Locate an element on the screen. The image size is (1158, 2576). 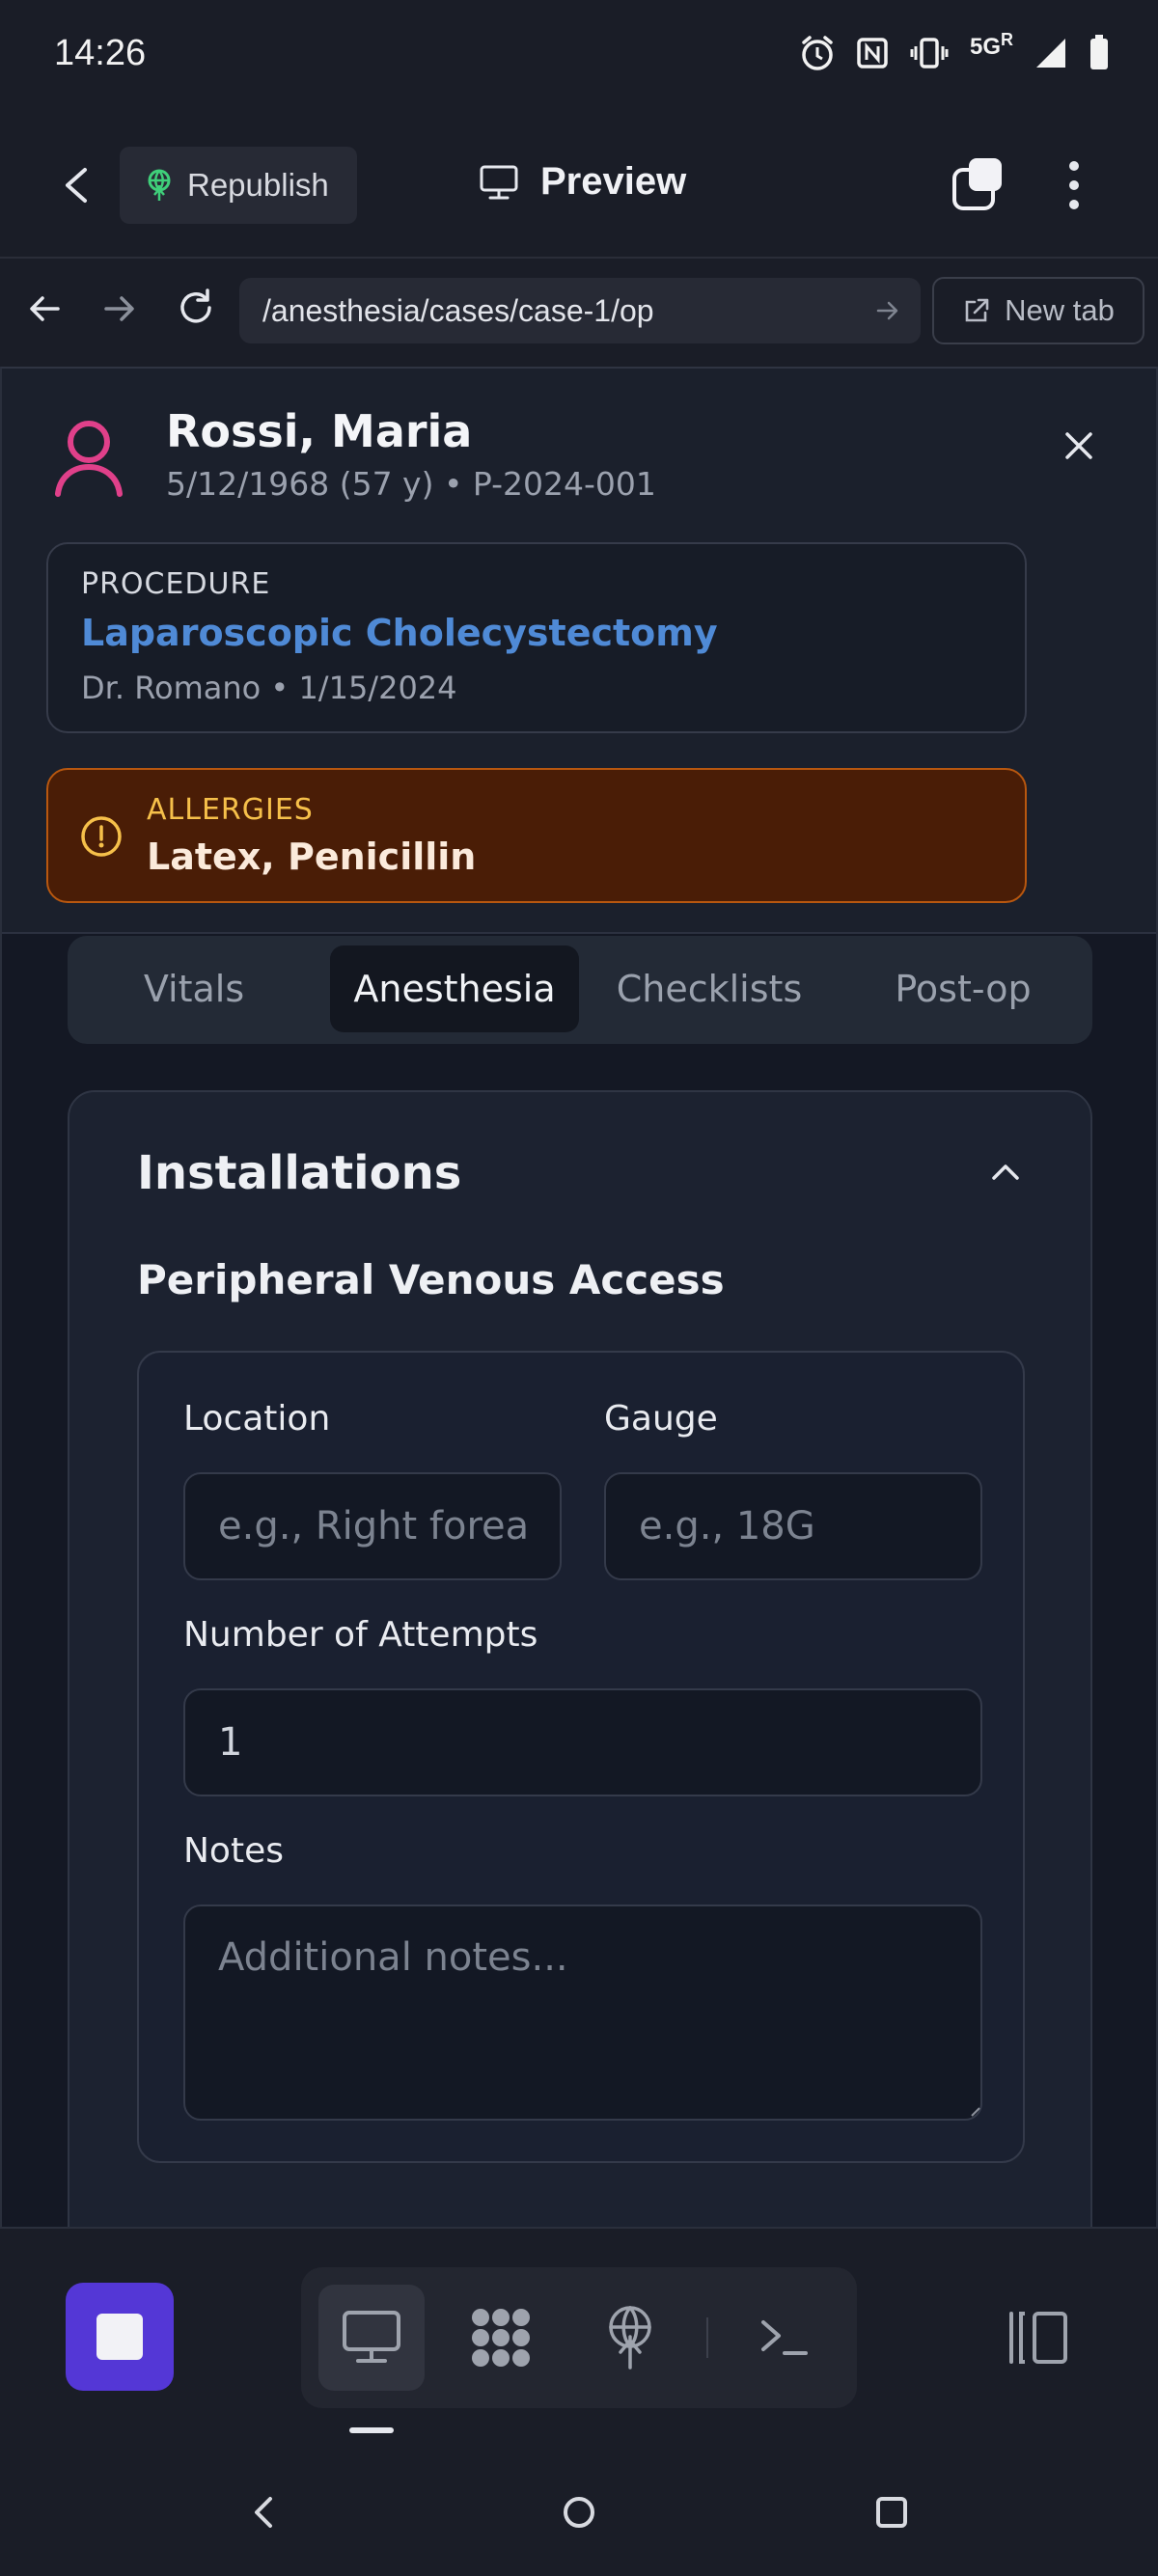
terminal-icon is located at coordinates (784, 2337).